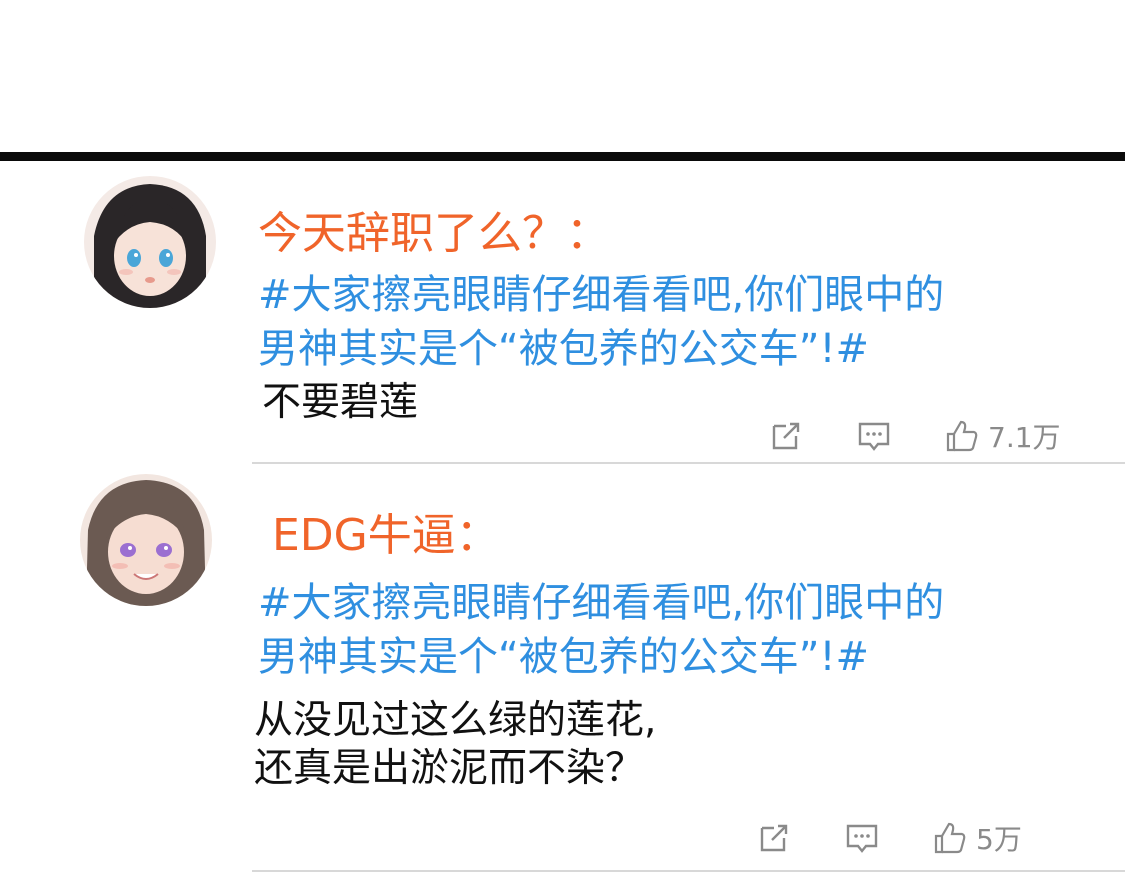  What do you see at coordinates (999, 839) in the screenshot?
I see `like-count: 5万` at bounding box center [999, 839].